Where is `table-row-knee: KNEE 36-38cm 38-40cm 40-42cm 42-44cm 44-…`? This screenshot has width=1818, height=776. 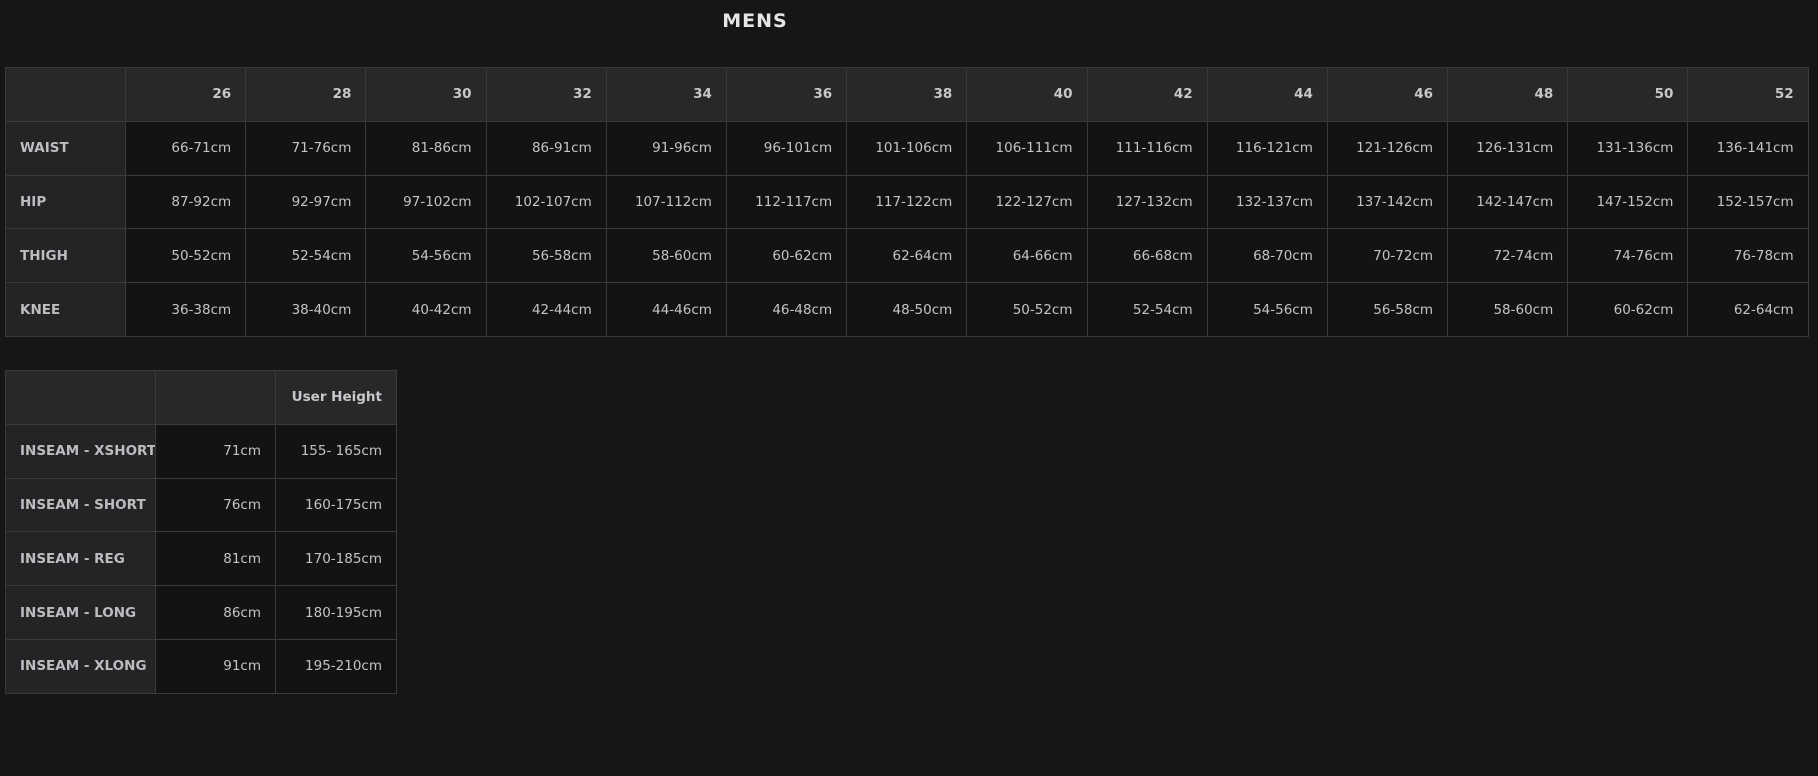
table-row-knee: KNEE 36-38cm 38-40cm 40-42cm 42-44cm 44-… is located at coordinates (907, 309).